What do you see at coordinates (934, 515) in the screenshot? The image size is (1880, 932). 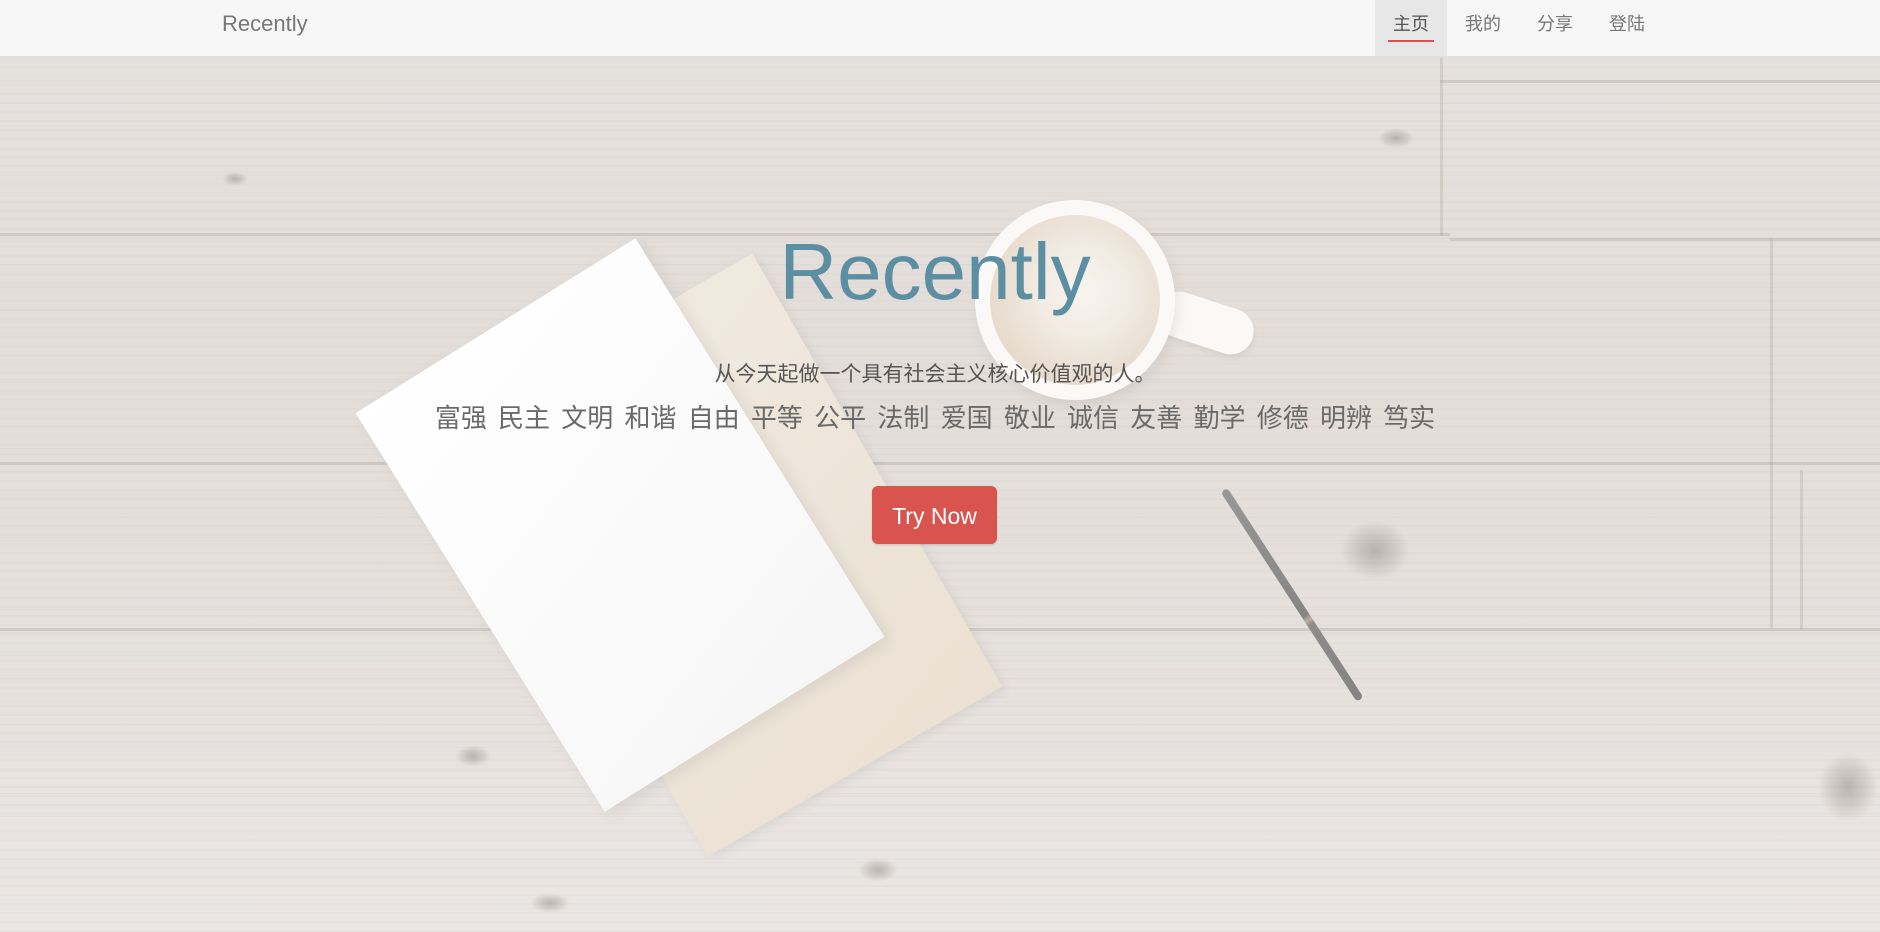 I see `try-now-button: Try Now` at bounding box center [934, 515].